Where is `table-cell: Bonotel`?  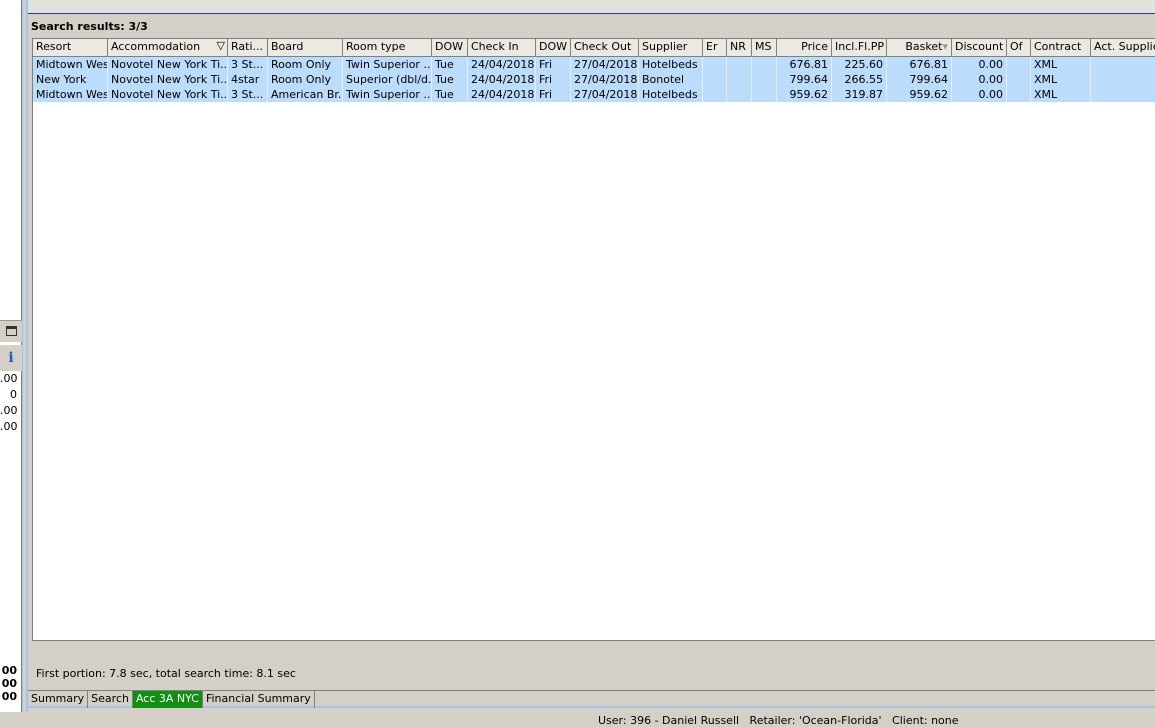 table-cell: Bonotel is located at coordinates (671, 79).